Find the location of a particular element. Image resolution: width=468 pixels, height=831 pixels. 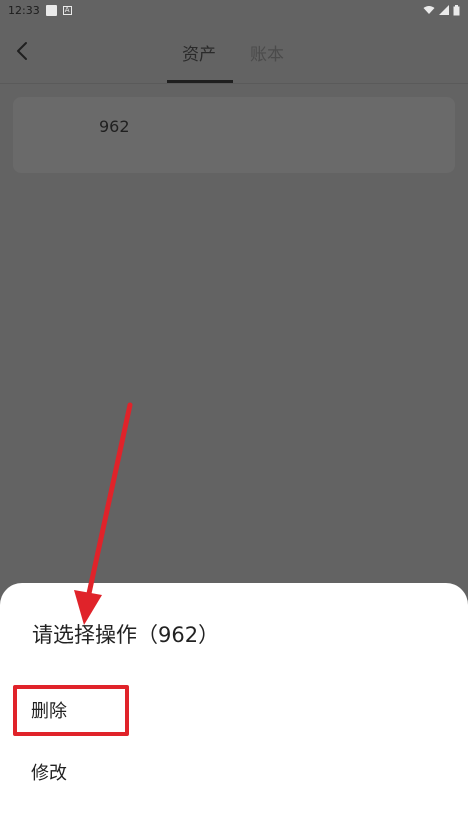

edit-option: 修改 is located at coordinates (49, 772).